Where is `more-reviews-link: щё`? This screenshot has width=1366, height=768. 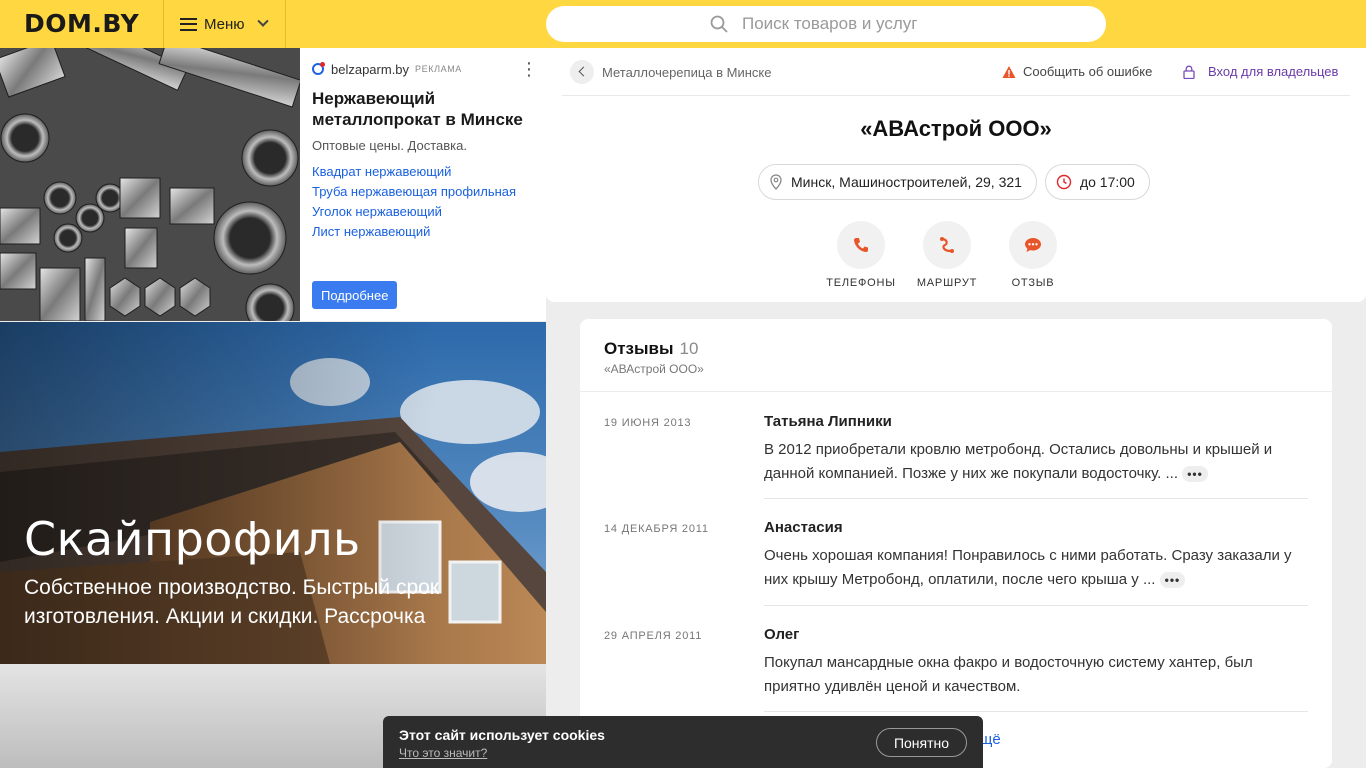
more-reviews-link: щё is located at coordinates (990, 739).